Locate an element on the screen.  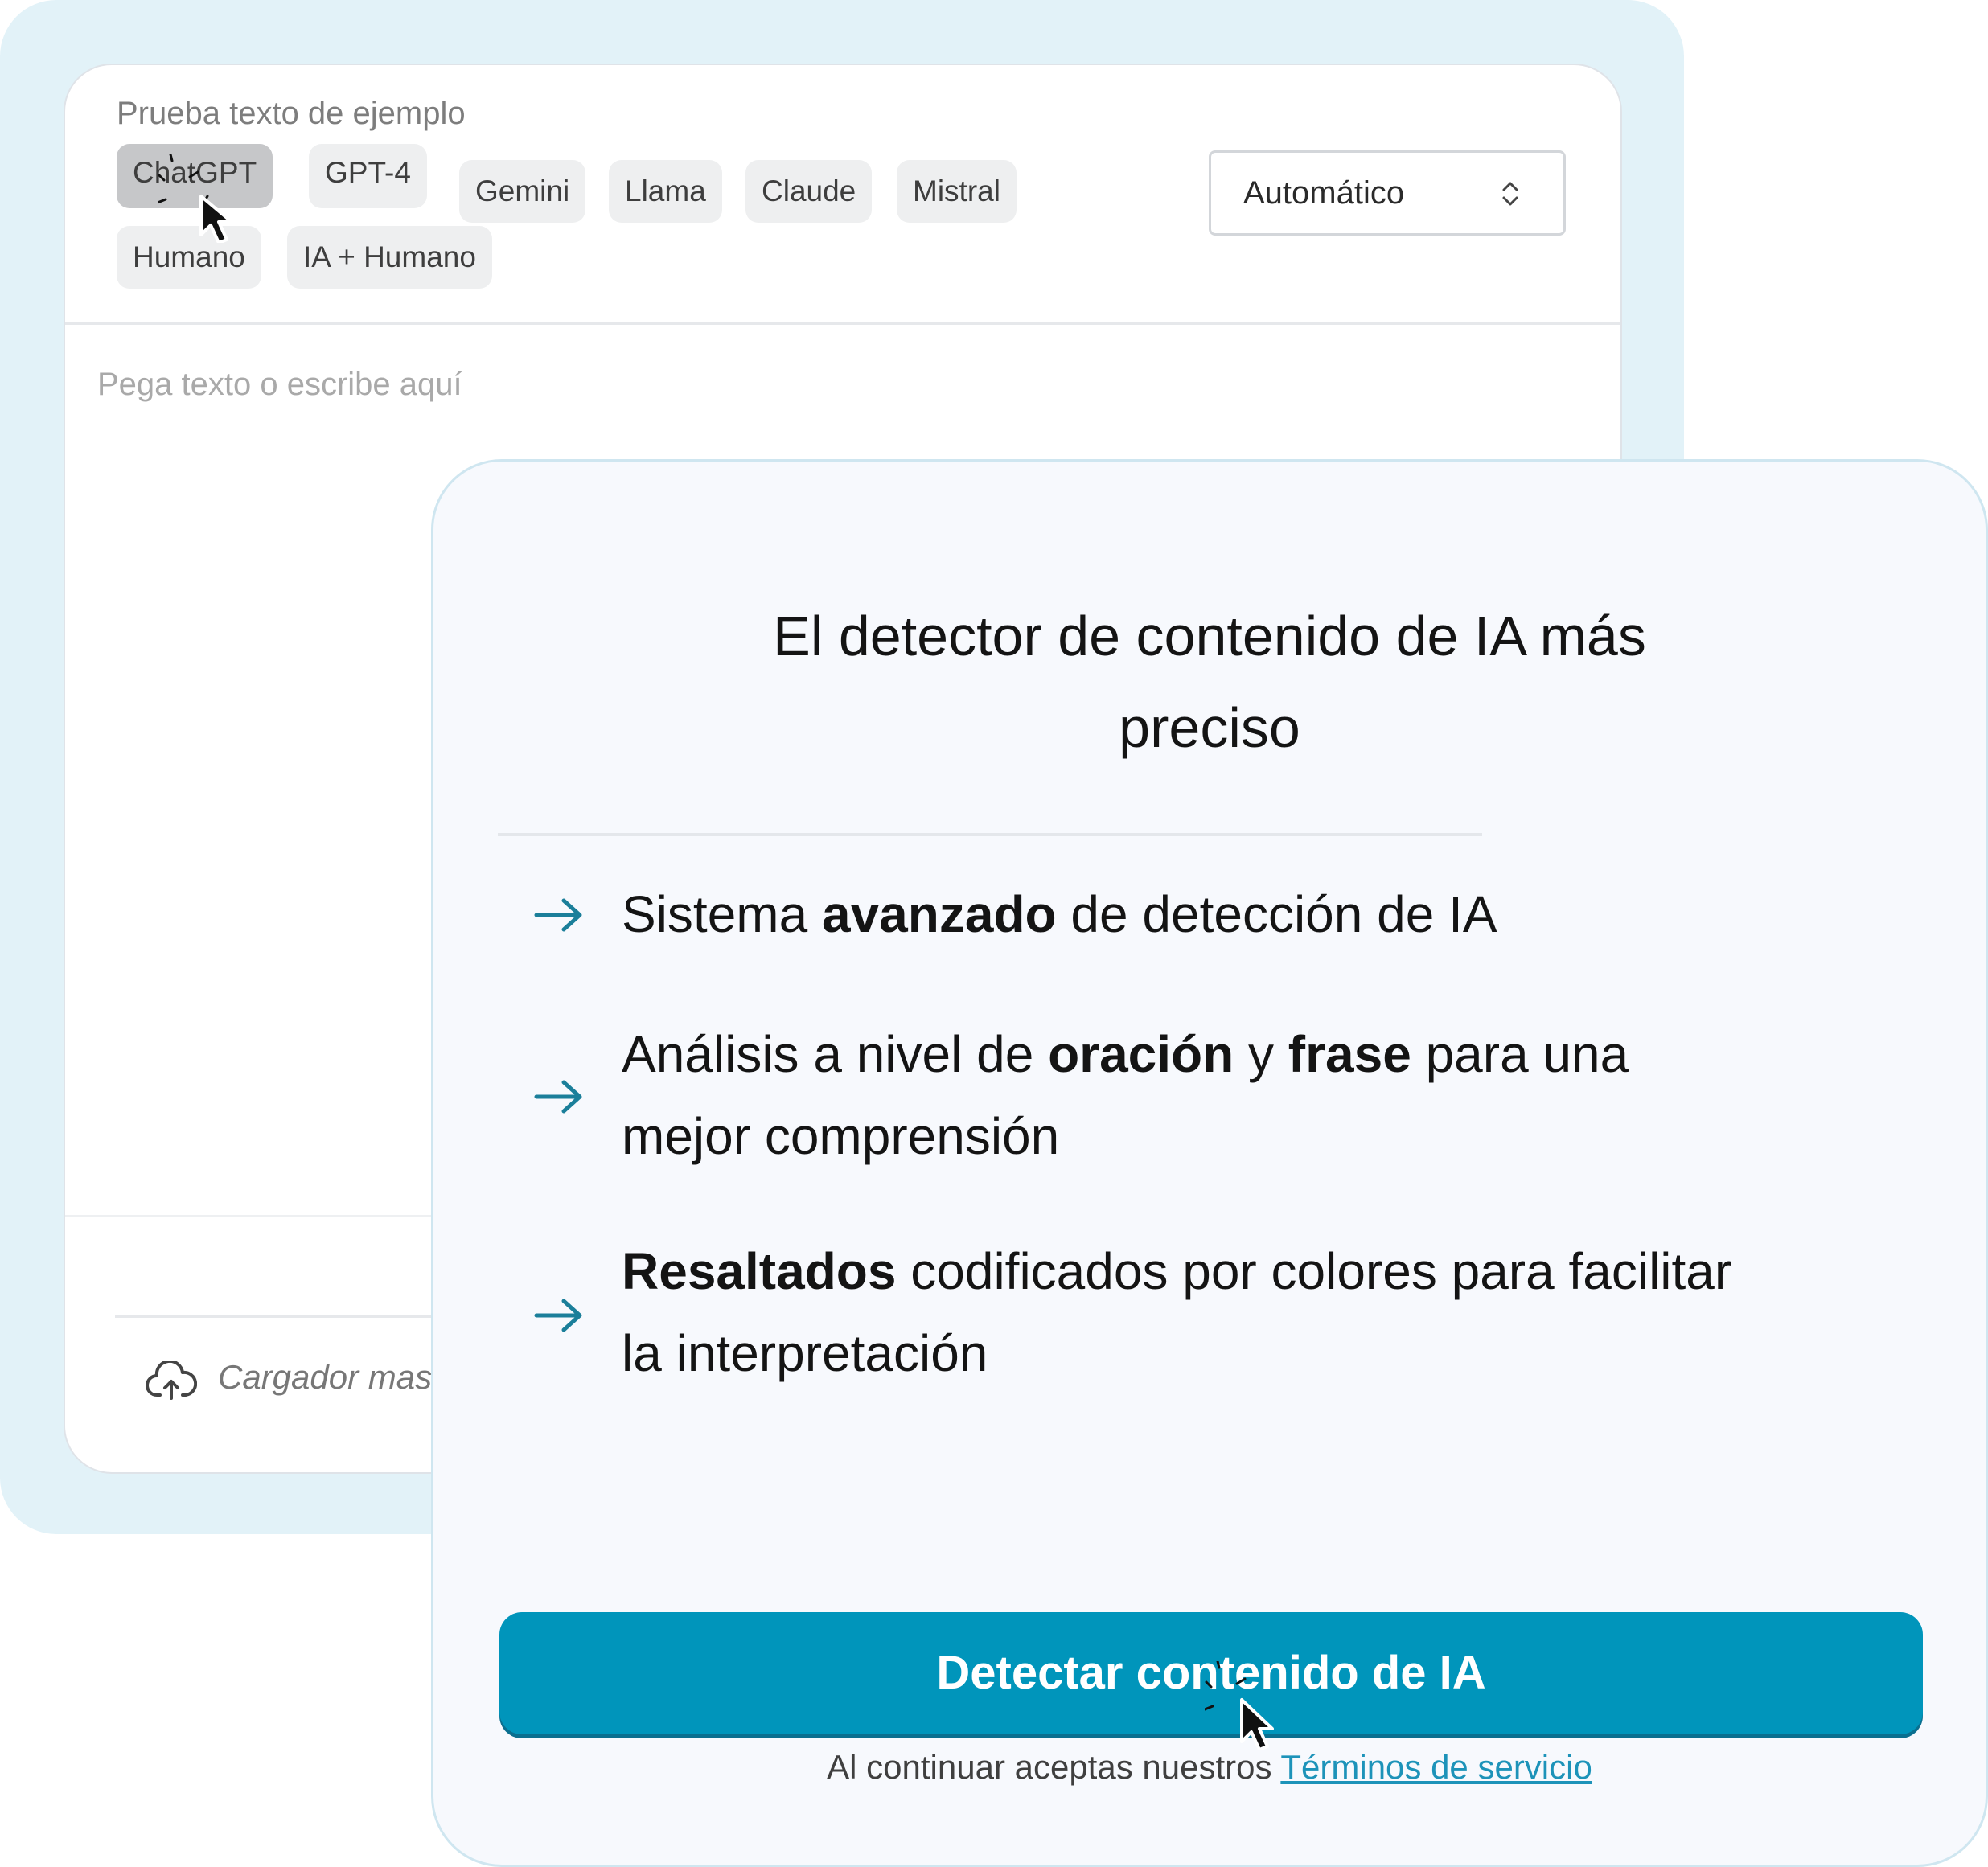
terms-link: Términos de servicio is located at coordinates (1436, 1767).